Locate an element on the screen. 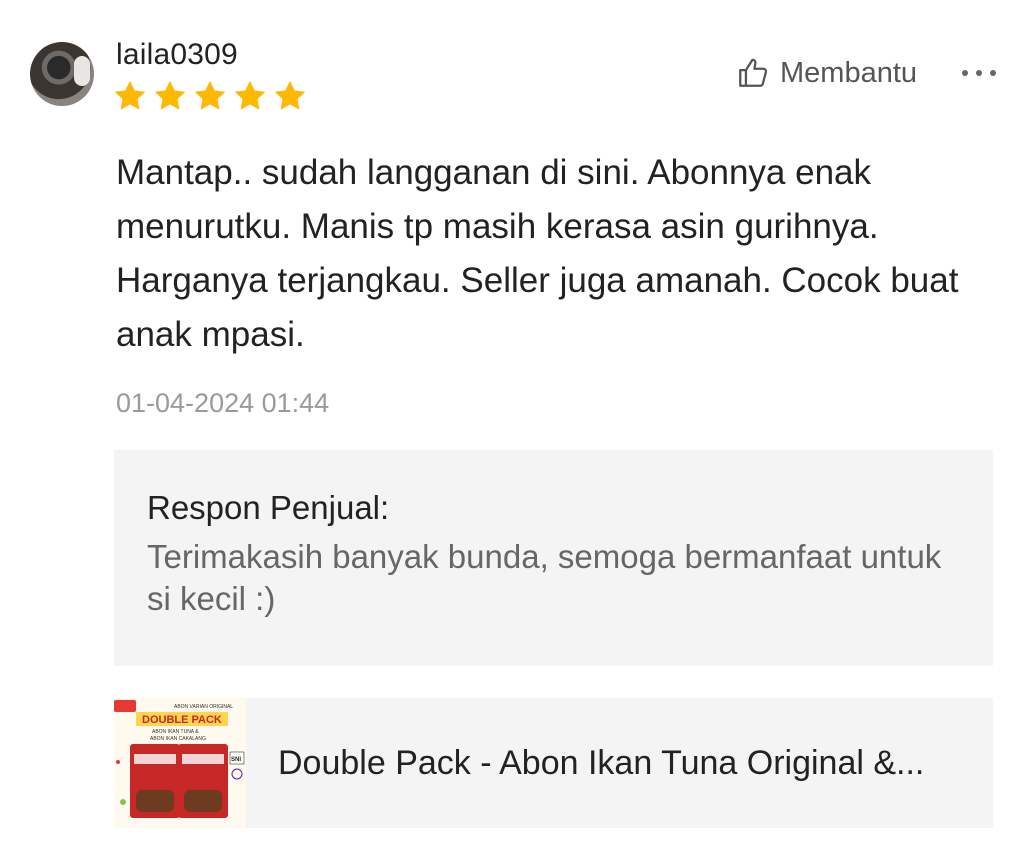 The image size is (1024, 858). helpful-button: Membantu is located at coordinates (826, 73).